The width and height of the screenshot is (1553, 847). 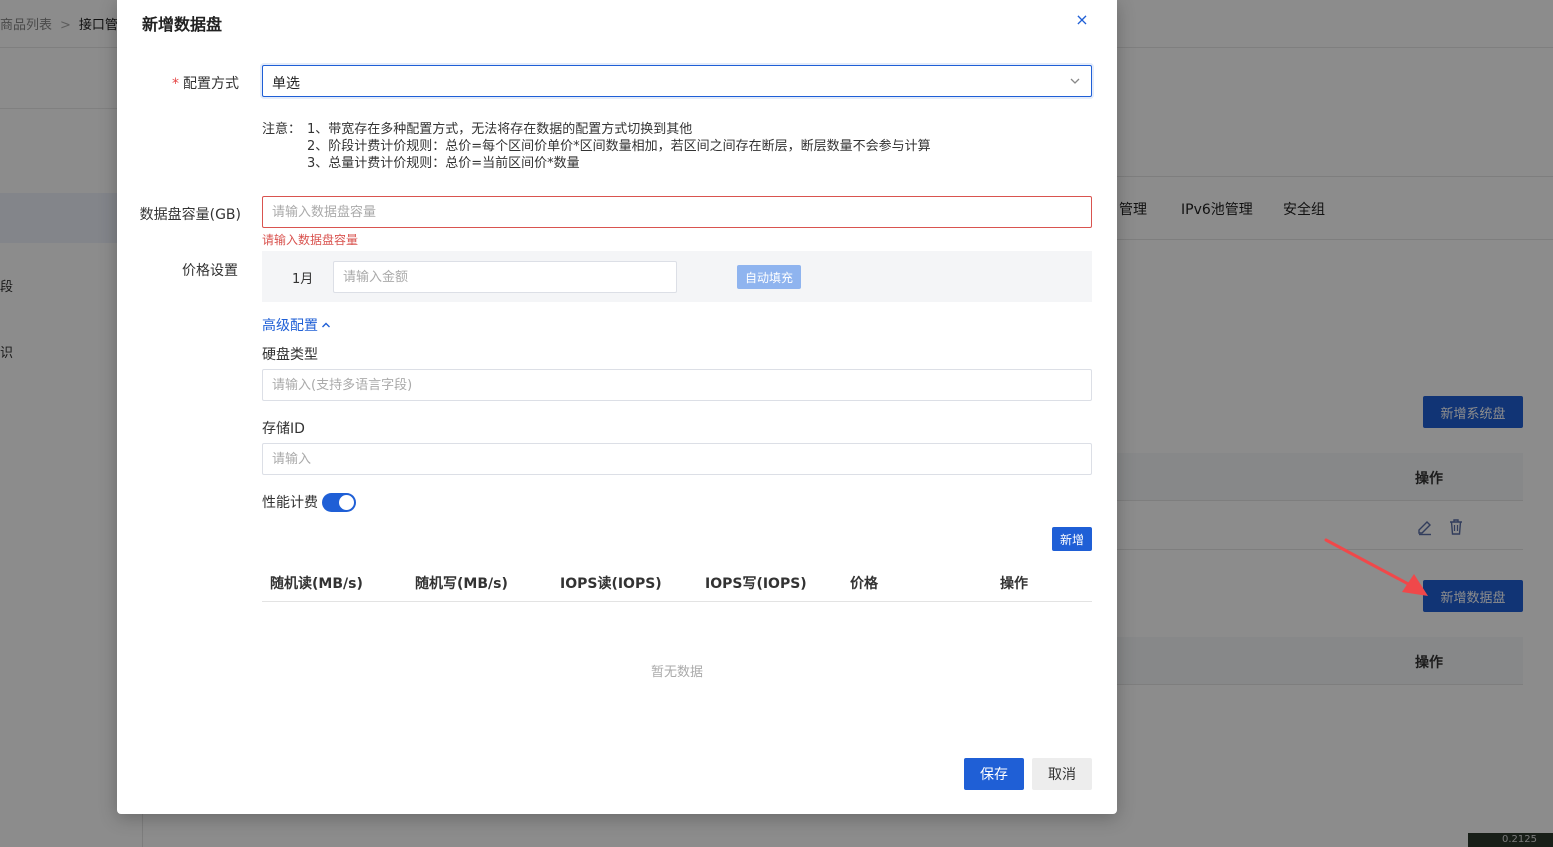 What do you see at coordinates (864, 584) in the screenshot?
I see `column-header-price: 价格` at bounding box center [864, 584].